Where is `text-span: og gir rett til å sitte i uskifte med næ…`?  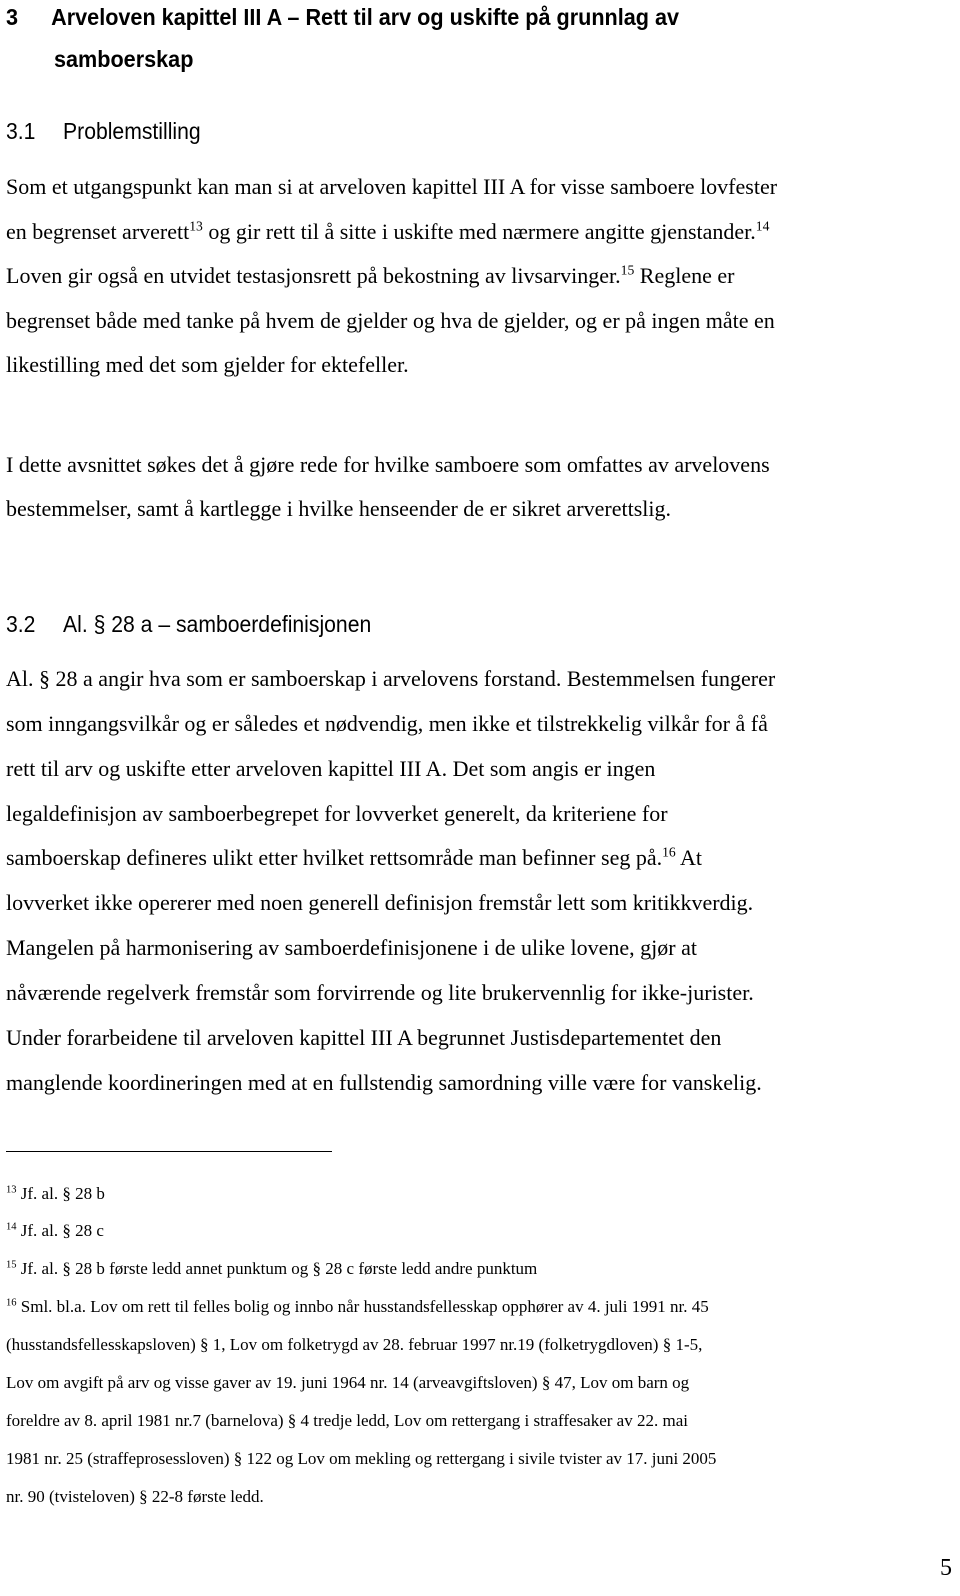 text-span: og gir rett til å sitte i uskifte med næ… is located at coordinates (479, 231).